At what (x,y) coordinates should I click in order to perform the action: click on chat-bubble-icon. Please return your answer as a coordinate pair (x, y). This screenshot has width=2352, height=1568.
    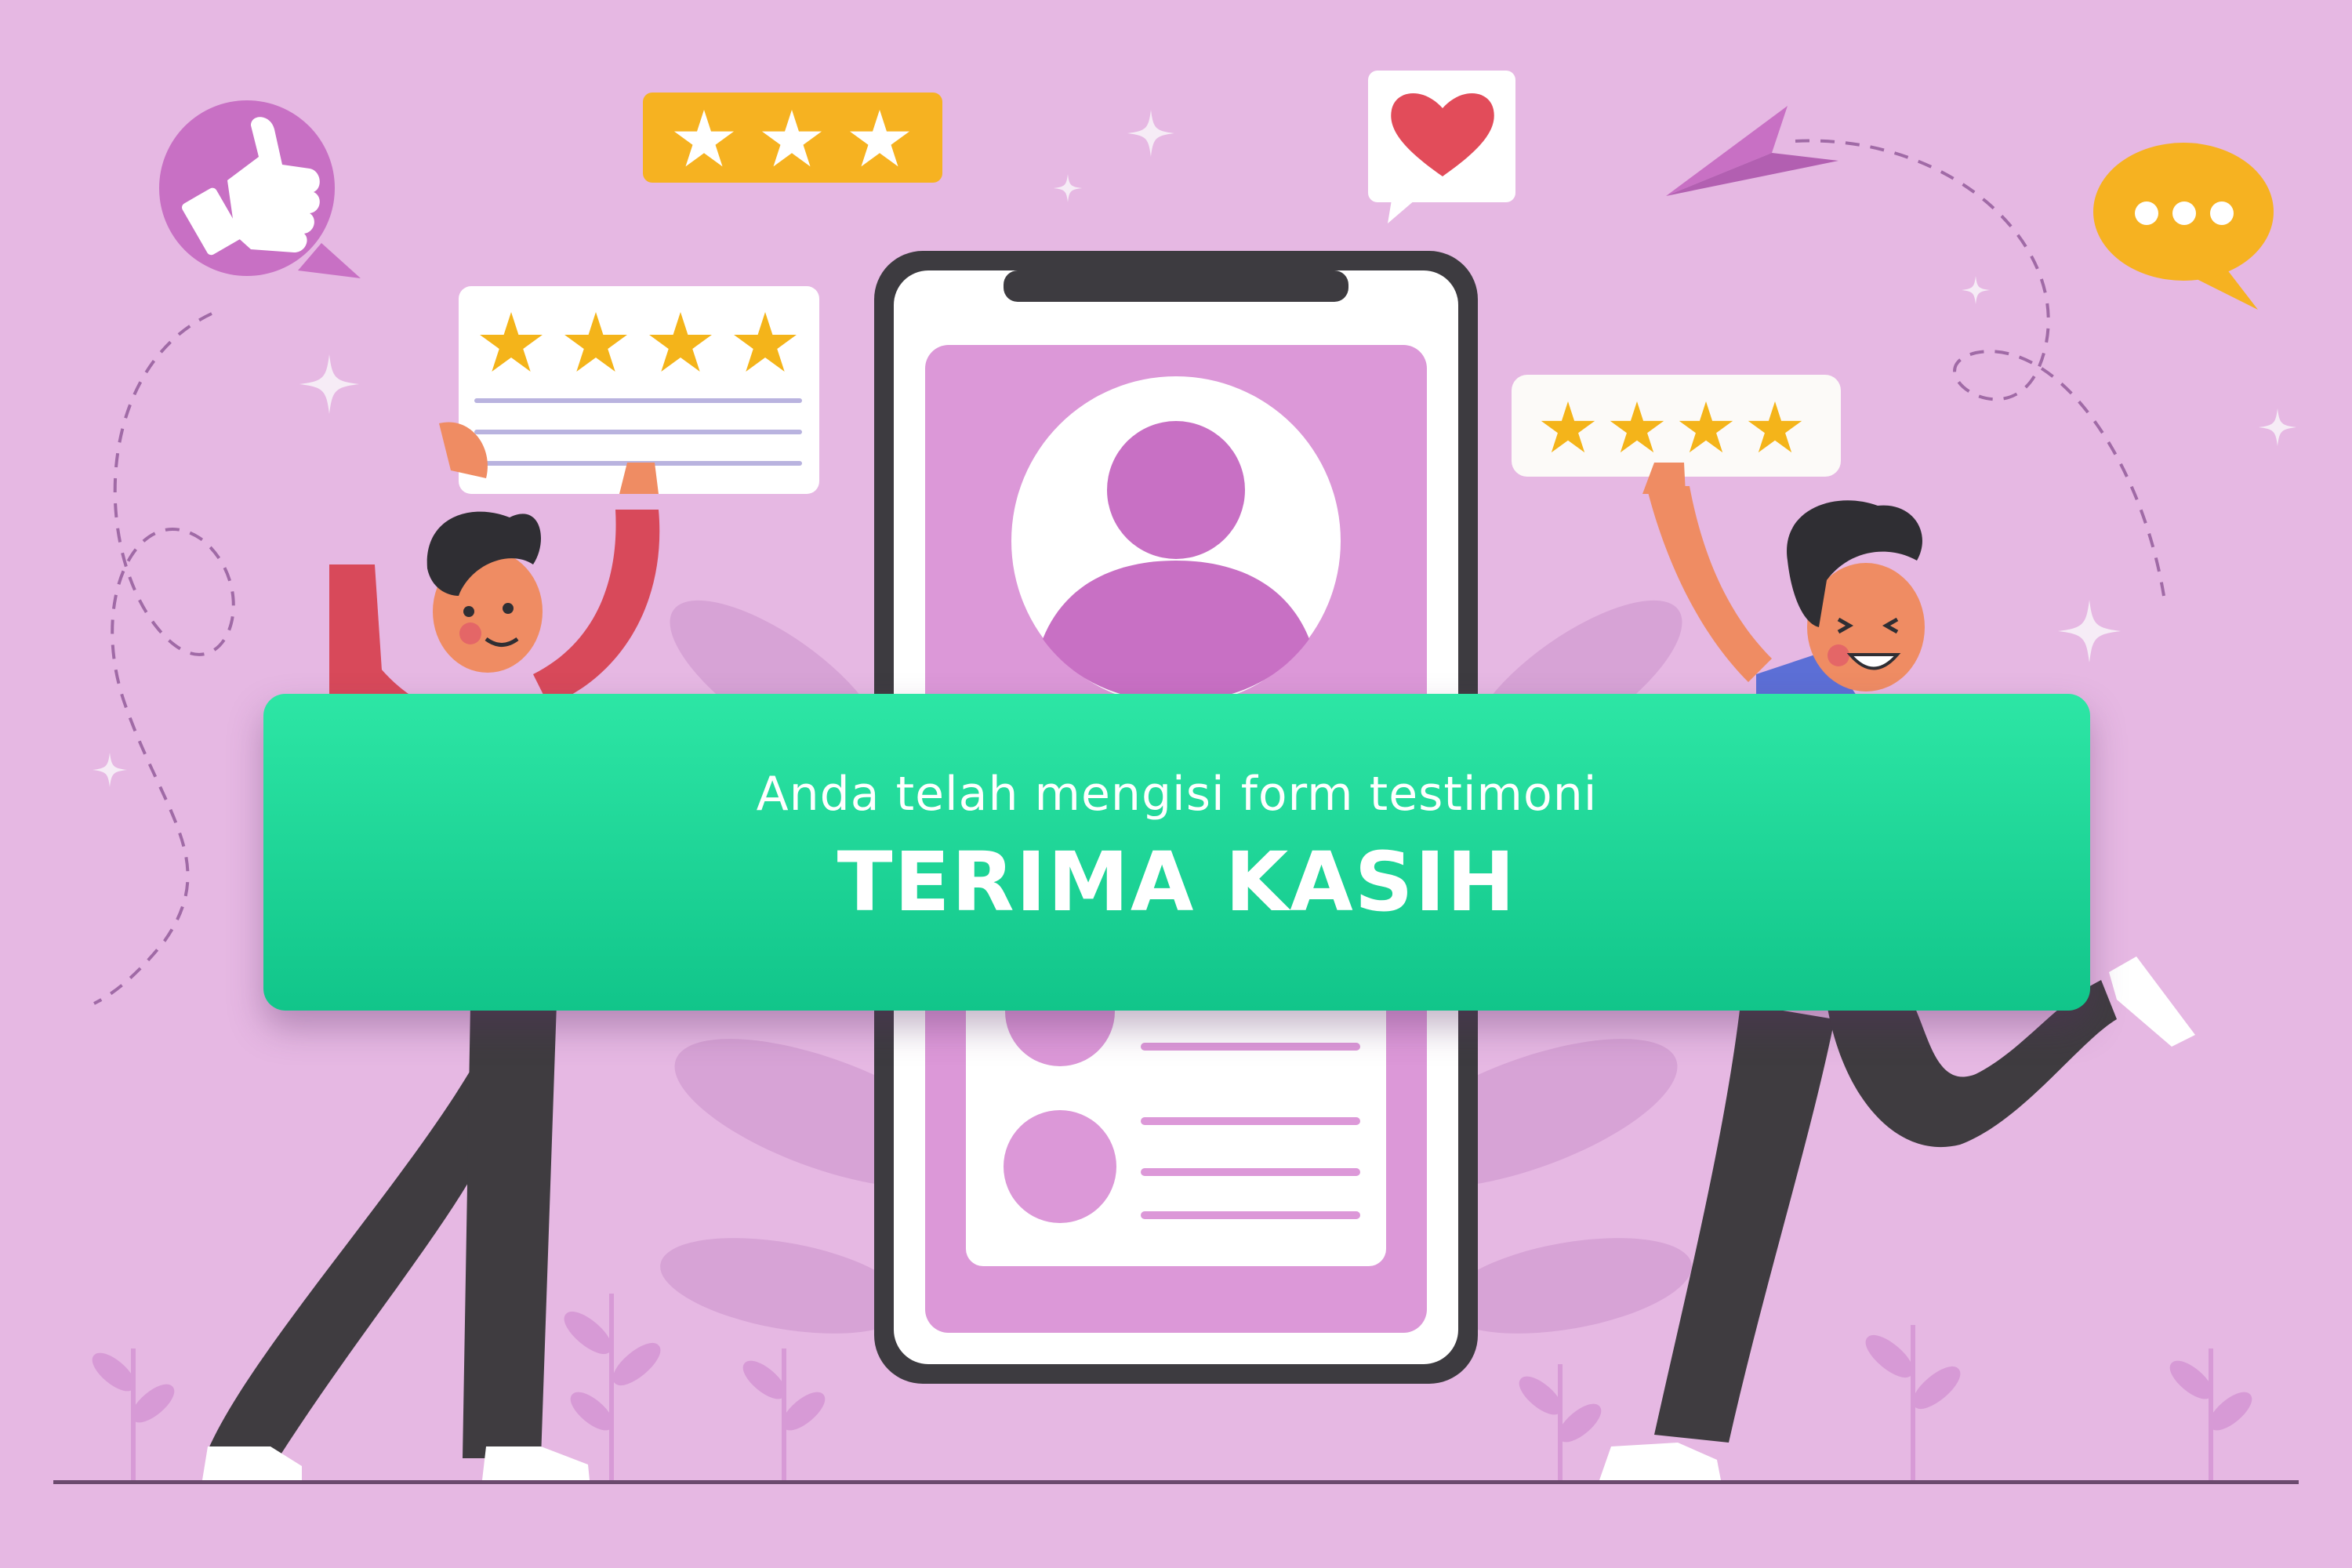
    Looking at the image, I should click on (2183, 227).